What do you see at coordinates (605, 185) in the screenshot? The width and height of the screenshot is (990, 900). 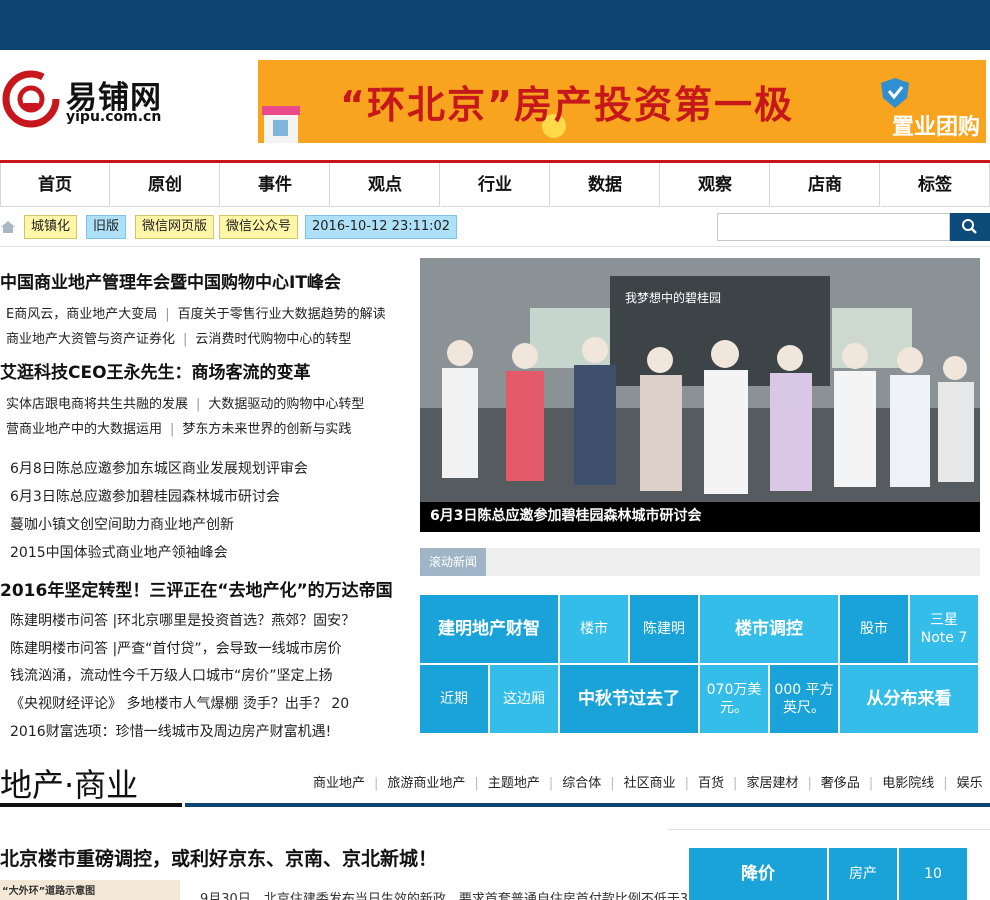 I see `nav-item-data: 数据` at bounding box center [605, 185].